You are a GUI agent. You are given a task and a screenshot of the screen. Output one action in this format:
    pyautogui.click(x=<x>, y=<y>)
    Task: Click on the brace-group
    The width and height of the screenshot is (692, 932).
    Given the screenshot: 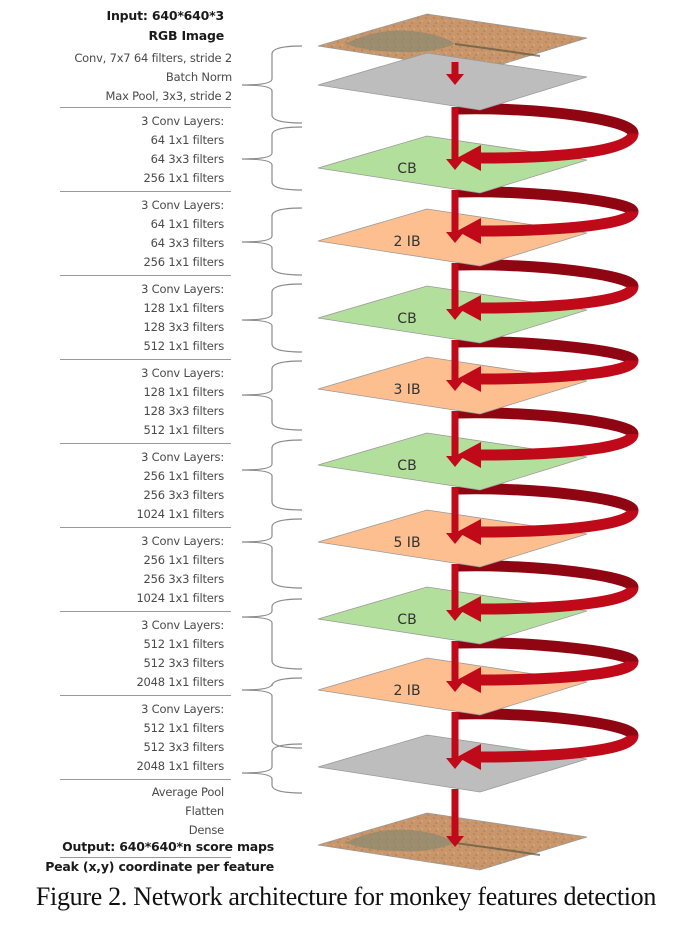 What is the action you would take?
    pyautogui.click(x=272, y=419)
    